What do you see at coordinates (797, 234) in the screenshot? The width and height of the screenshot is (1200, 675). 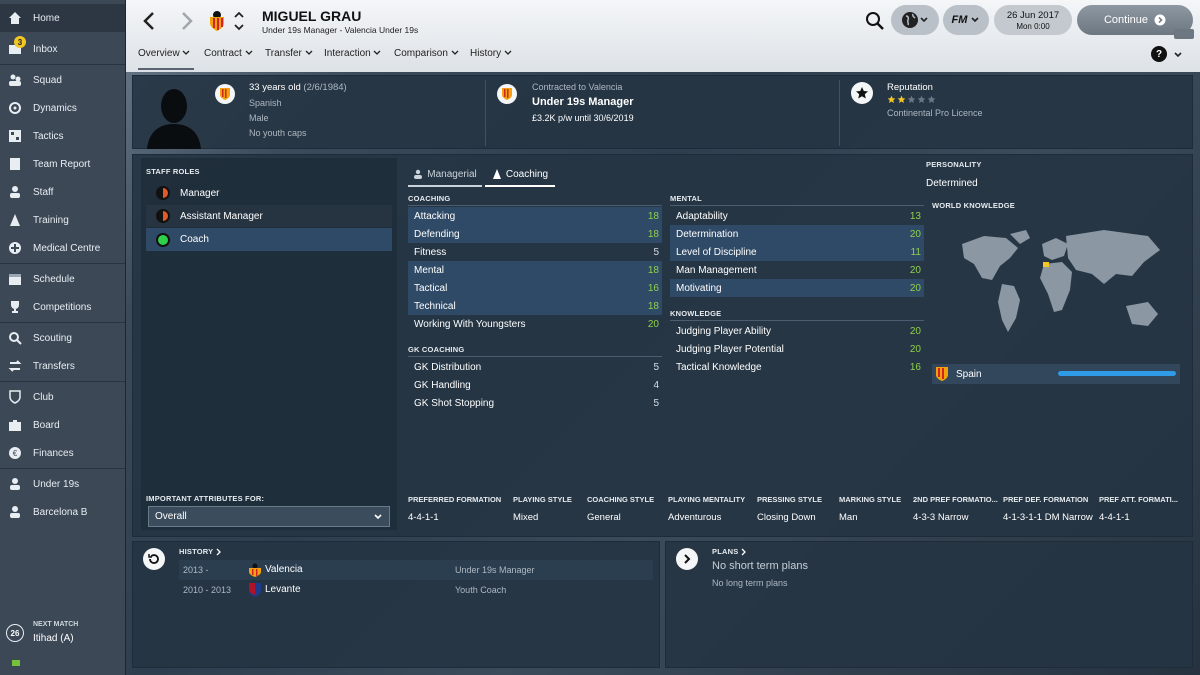 I see `attr-row: Determination 20` at bounding box center [797, 234].